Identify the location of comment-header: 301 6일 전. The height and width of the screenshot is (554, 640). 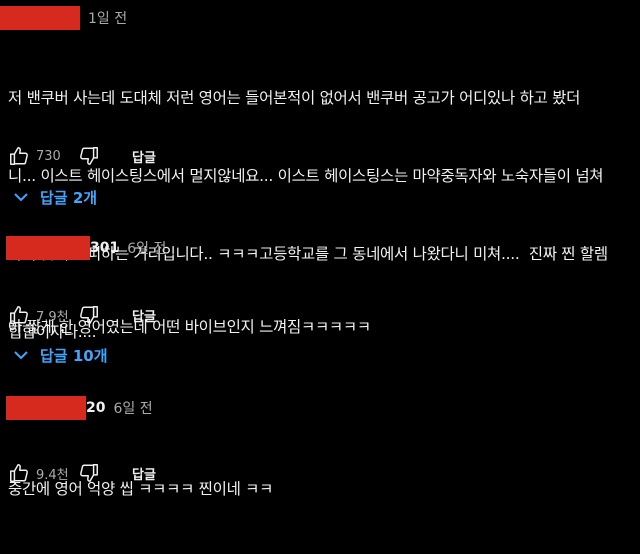
(86, 248).